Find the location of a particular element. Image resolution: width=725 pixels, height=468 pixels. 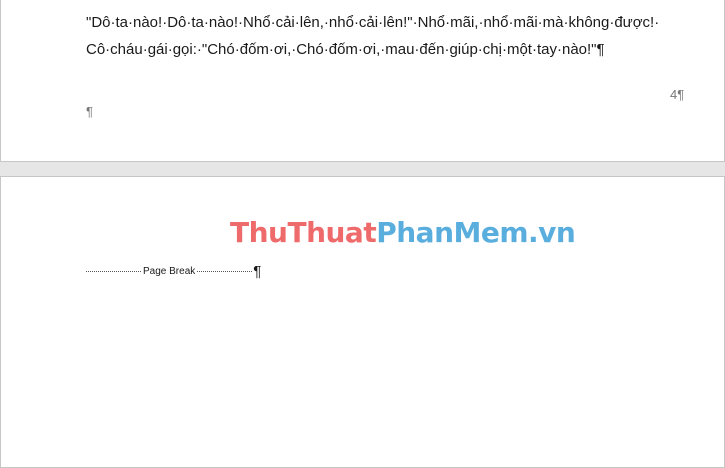

watermark-part-1: ThuThuat is located at coordinates (303, 232).